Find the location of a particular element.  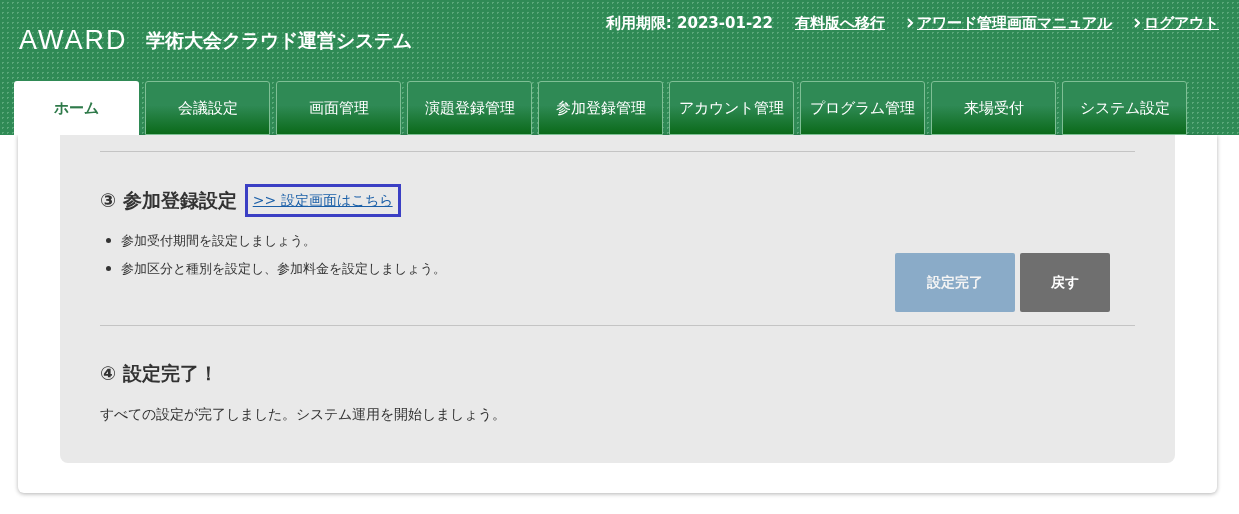

reset-button: 戻す is located at coordinates (1065, 282).